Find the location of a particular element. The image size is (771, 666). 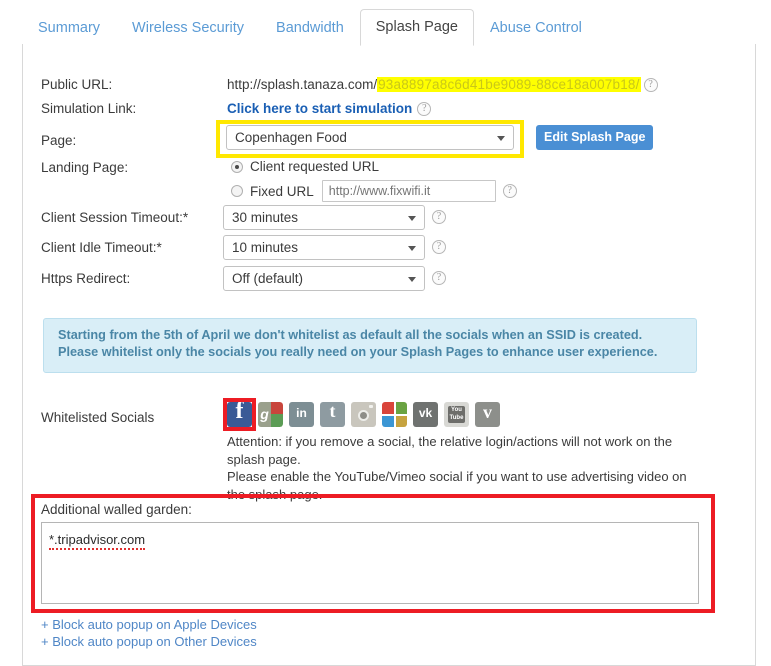

tab-splash-page: Splash Page is located at coordinates (416, 27).